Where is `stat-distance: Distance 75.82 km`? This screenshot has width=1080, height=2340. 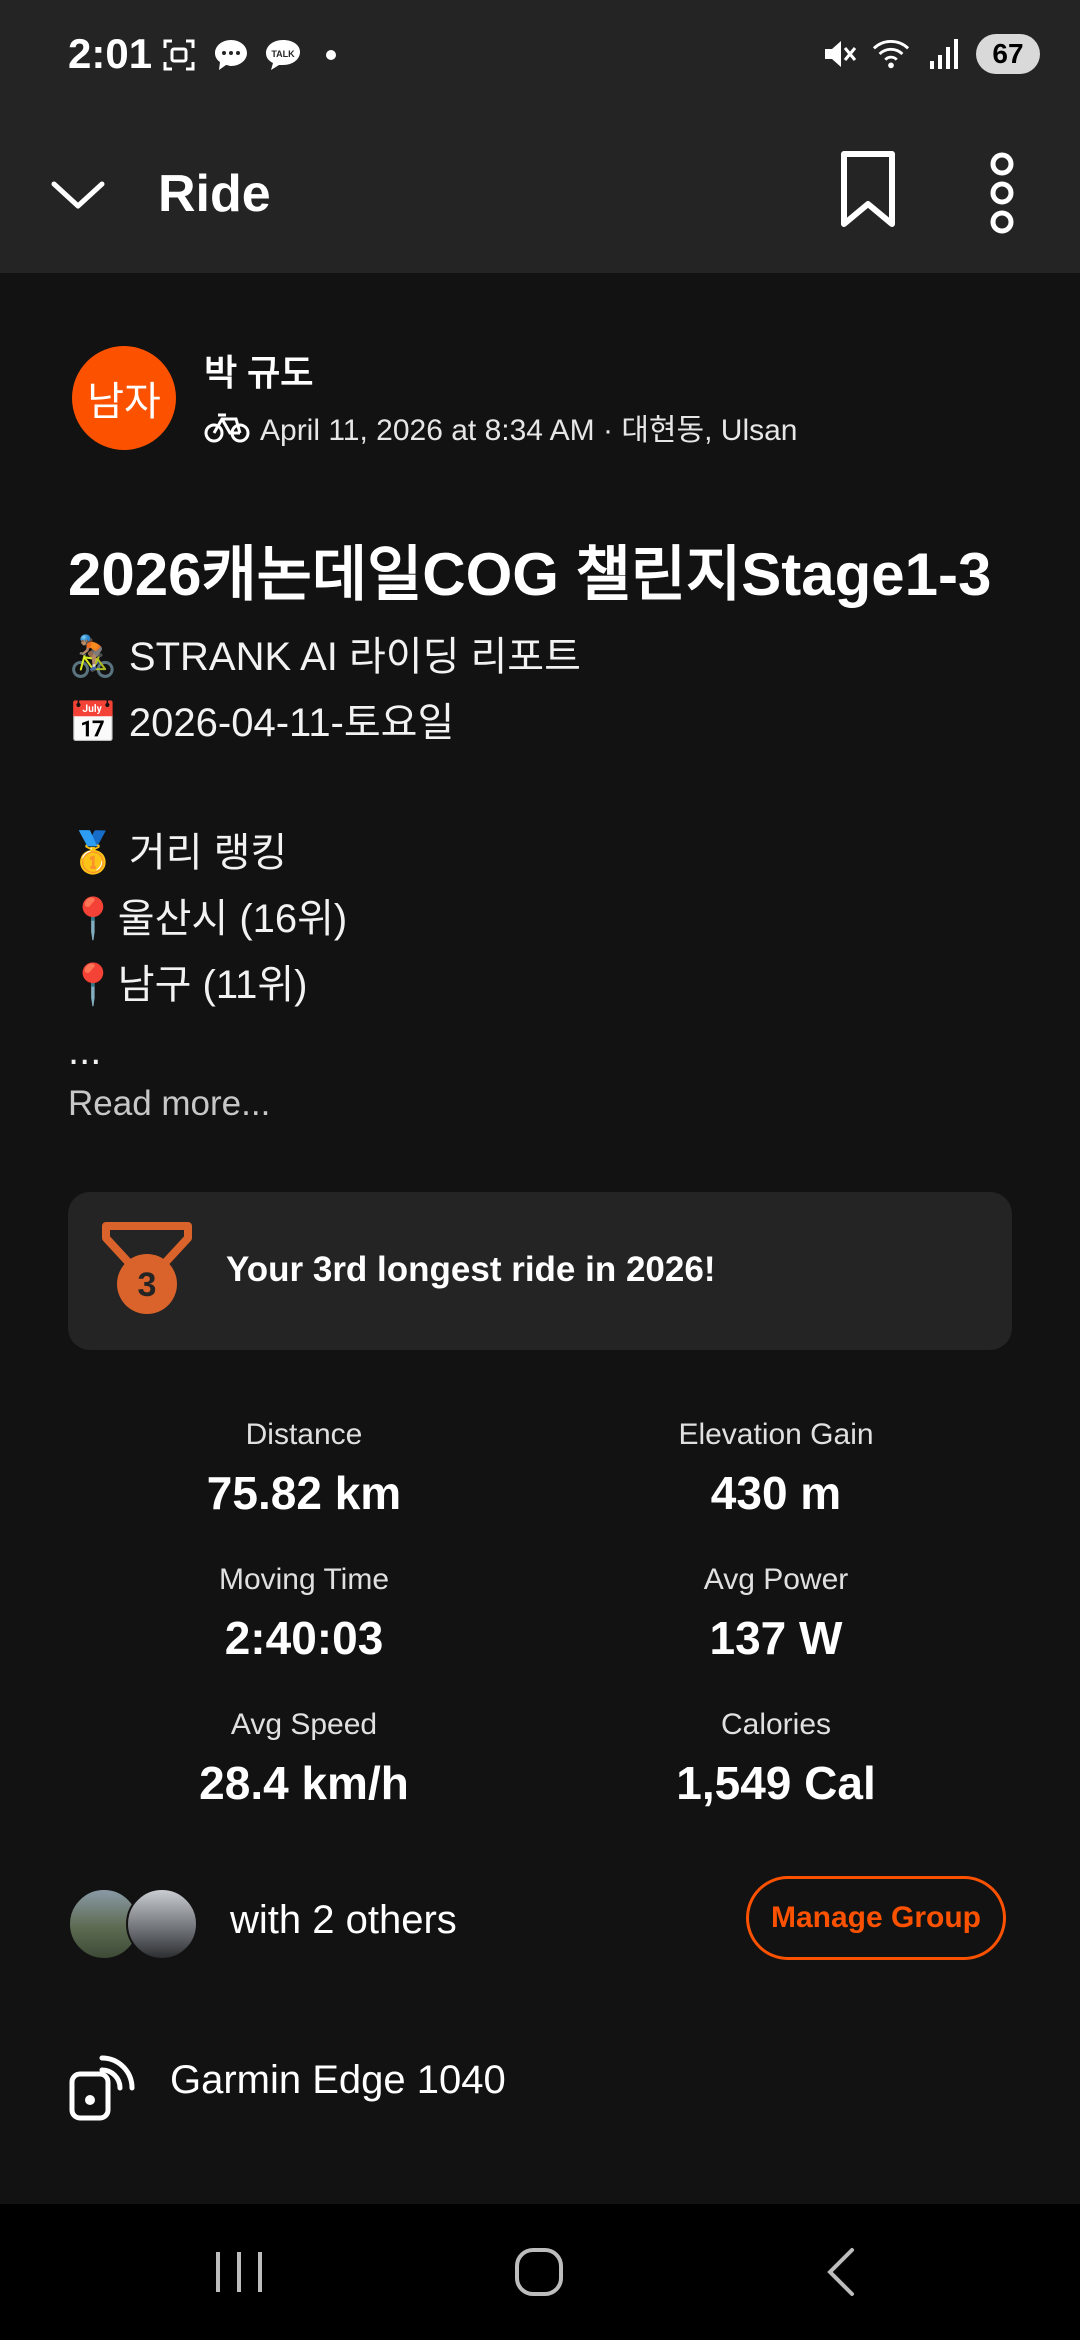
stat-distance: Distance 75.82 km is located at coordinates (304, 1469).